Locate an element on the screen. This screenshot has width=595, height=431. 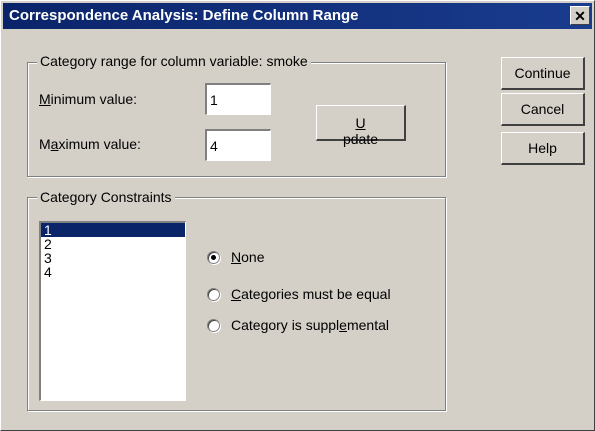
close-button: ✕ is located at coordinates (580, 15).